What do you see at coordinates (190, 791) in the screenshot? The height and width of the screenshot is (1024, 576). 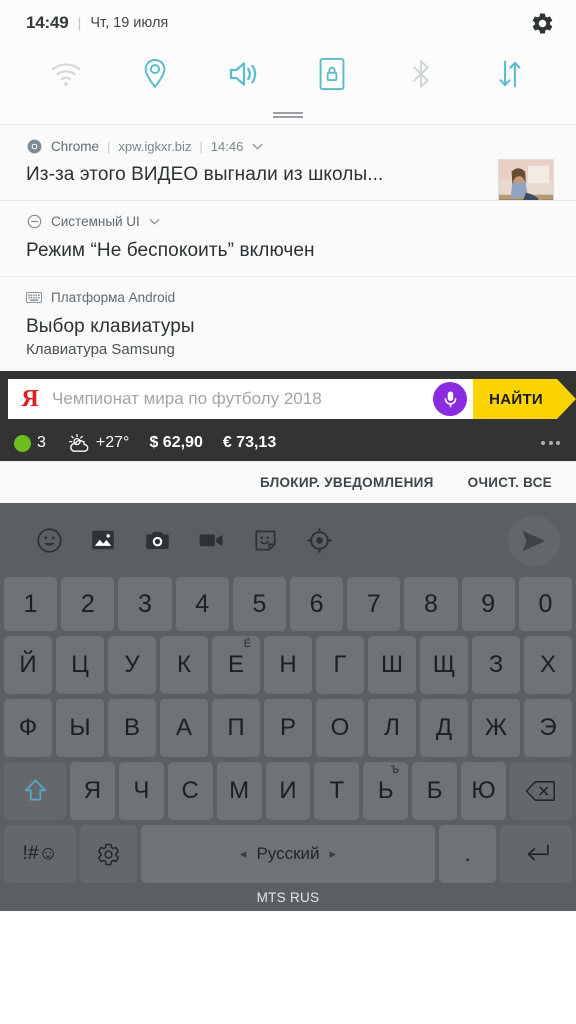 I see `key-cyrillic: С` at bounding box center [190, 791].